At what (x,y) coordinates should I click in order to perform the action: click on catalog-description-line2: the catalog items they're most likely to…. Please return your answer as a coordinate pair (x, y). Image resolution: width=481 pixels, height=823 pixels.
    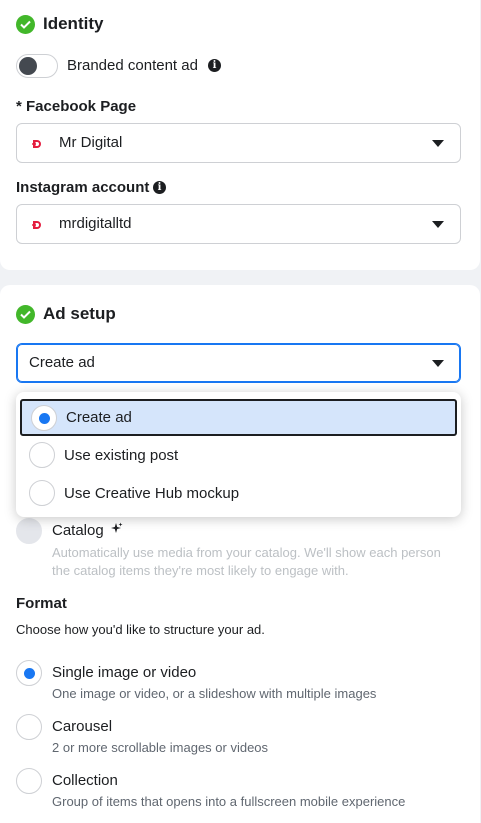
    Looking at the image, I should click on (200, 570).